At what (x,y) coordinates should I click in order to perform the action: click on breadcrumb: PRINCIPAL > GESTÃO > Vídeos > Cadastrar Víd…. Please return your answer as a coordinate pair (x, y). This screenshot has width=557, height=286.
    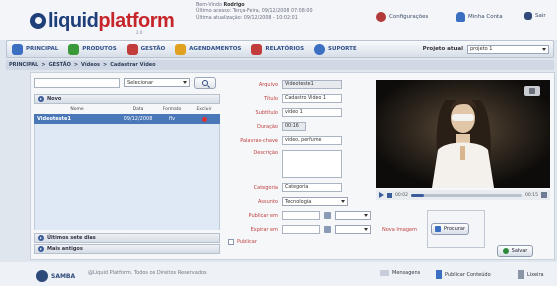
    Looking at the image, I should click on (280, 65).